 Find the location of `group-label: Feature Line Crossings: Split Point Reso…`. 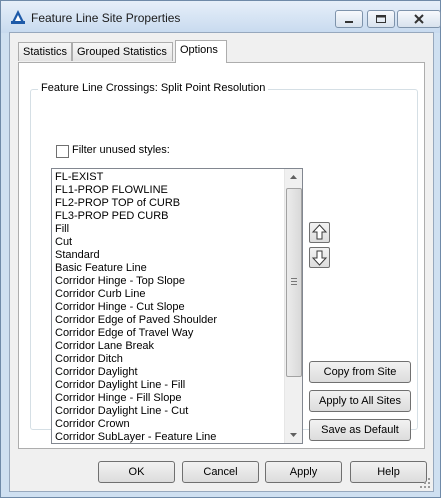

group-label: Feature Line Crossings: Split Point Reso… is located at coordinates (153, 88).